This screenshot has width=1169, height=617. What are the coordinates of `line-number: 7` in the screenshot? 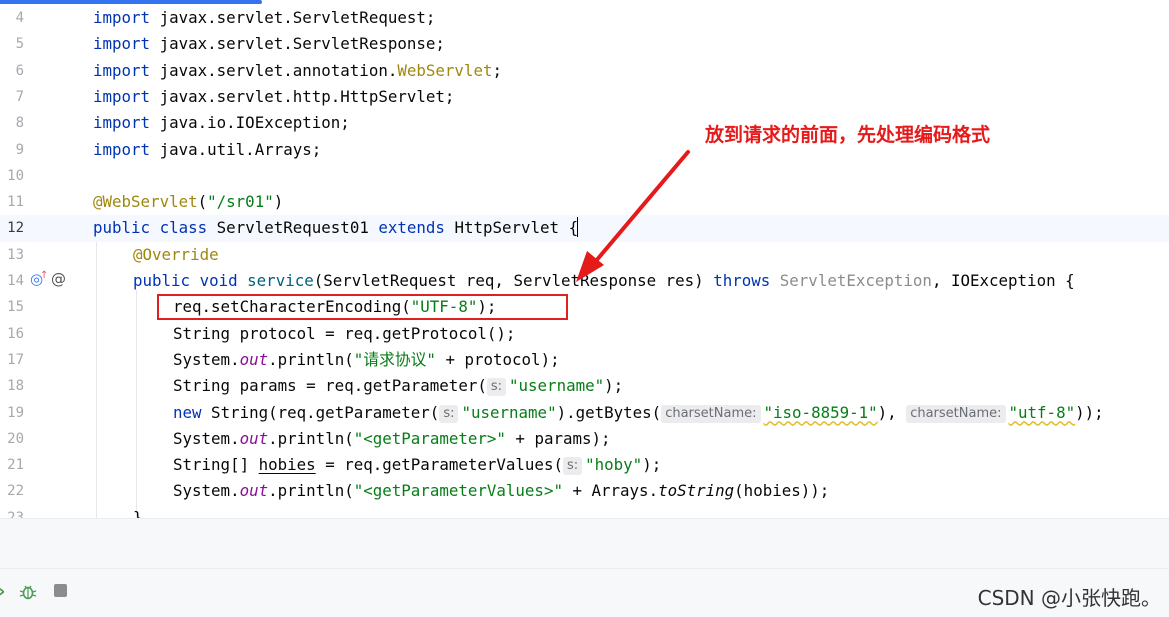 It's located at (19, 96).